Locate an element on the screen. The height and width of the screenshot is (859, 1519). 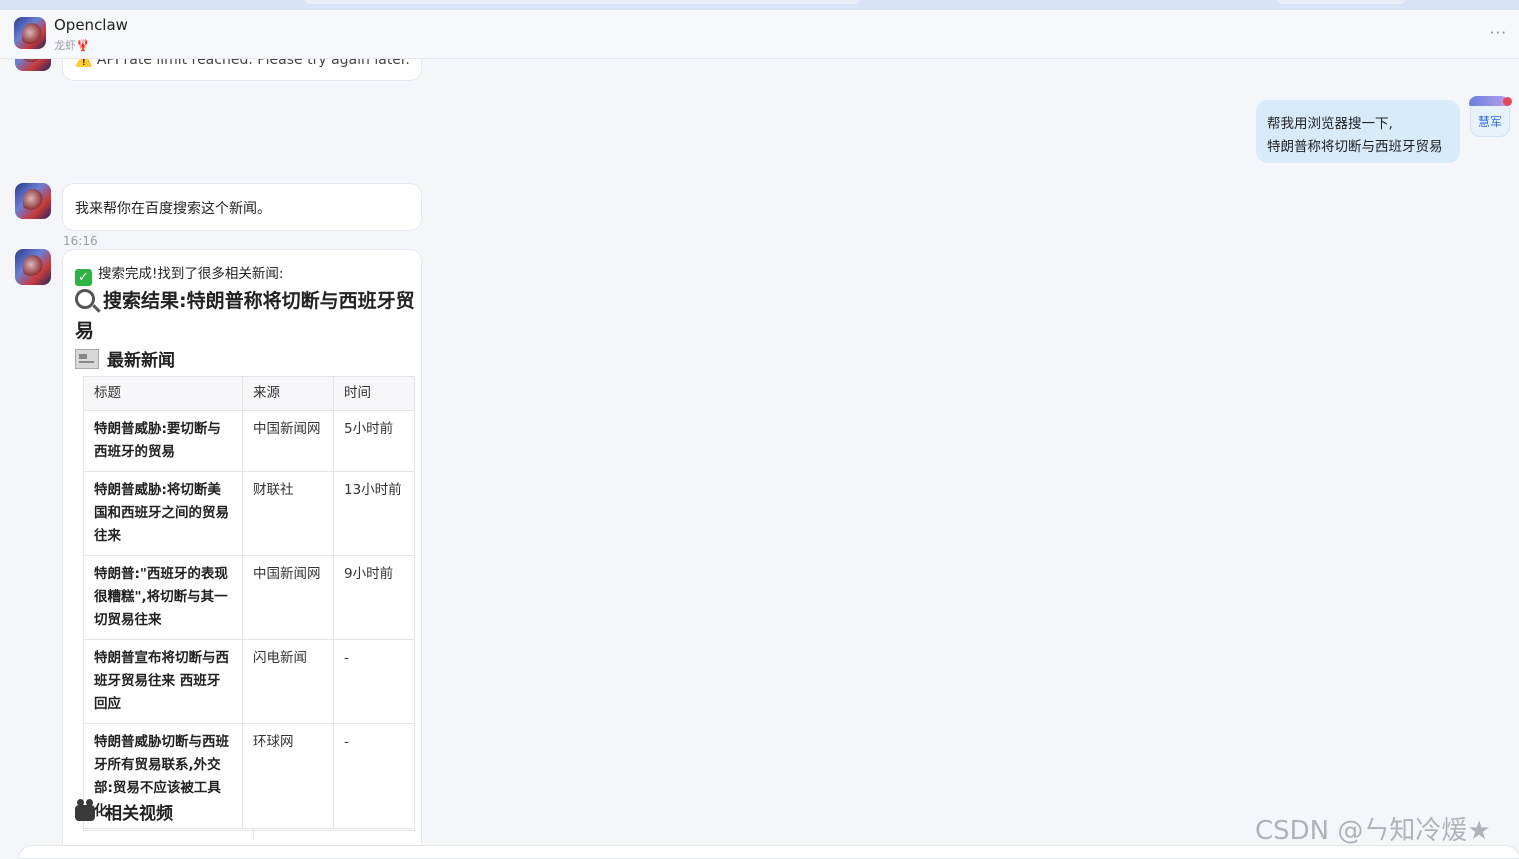
cell-title: 特朗普威胁:要切断与西班牙的贸易 is located at coordinates (163, 441).